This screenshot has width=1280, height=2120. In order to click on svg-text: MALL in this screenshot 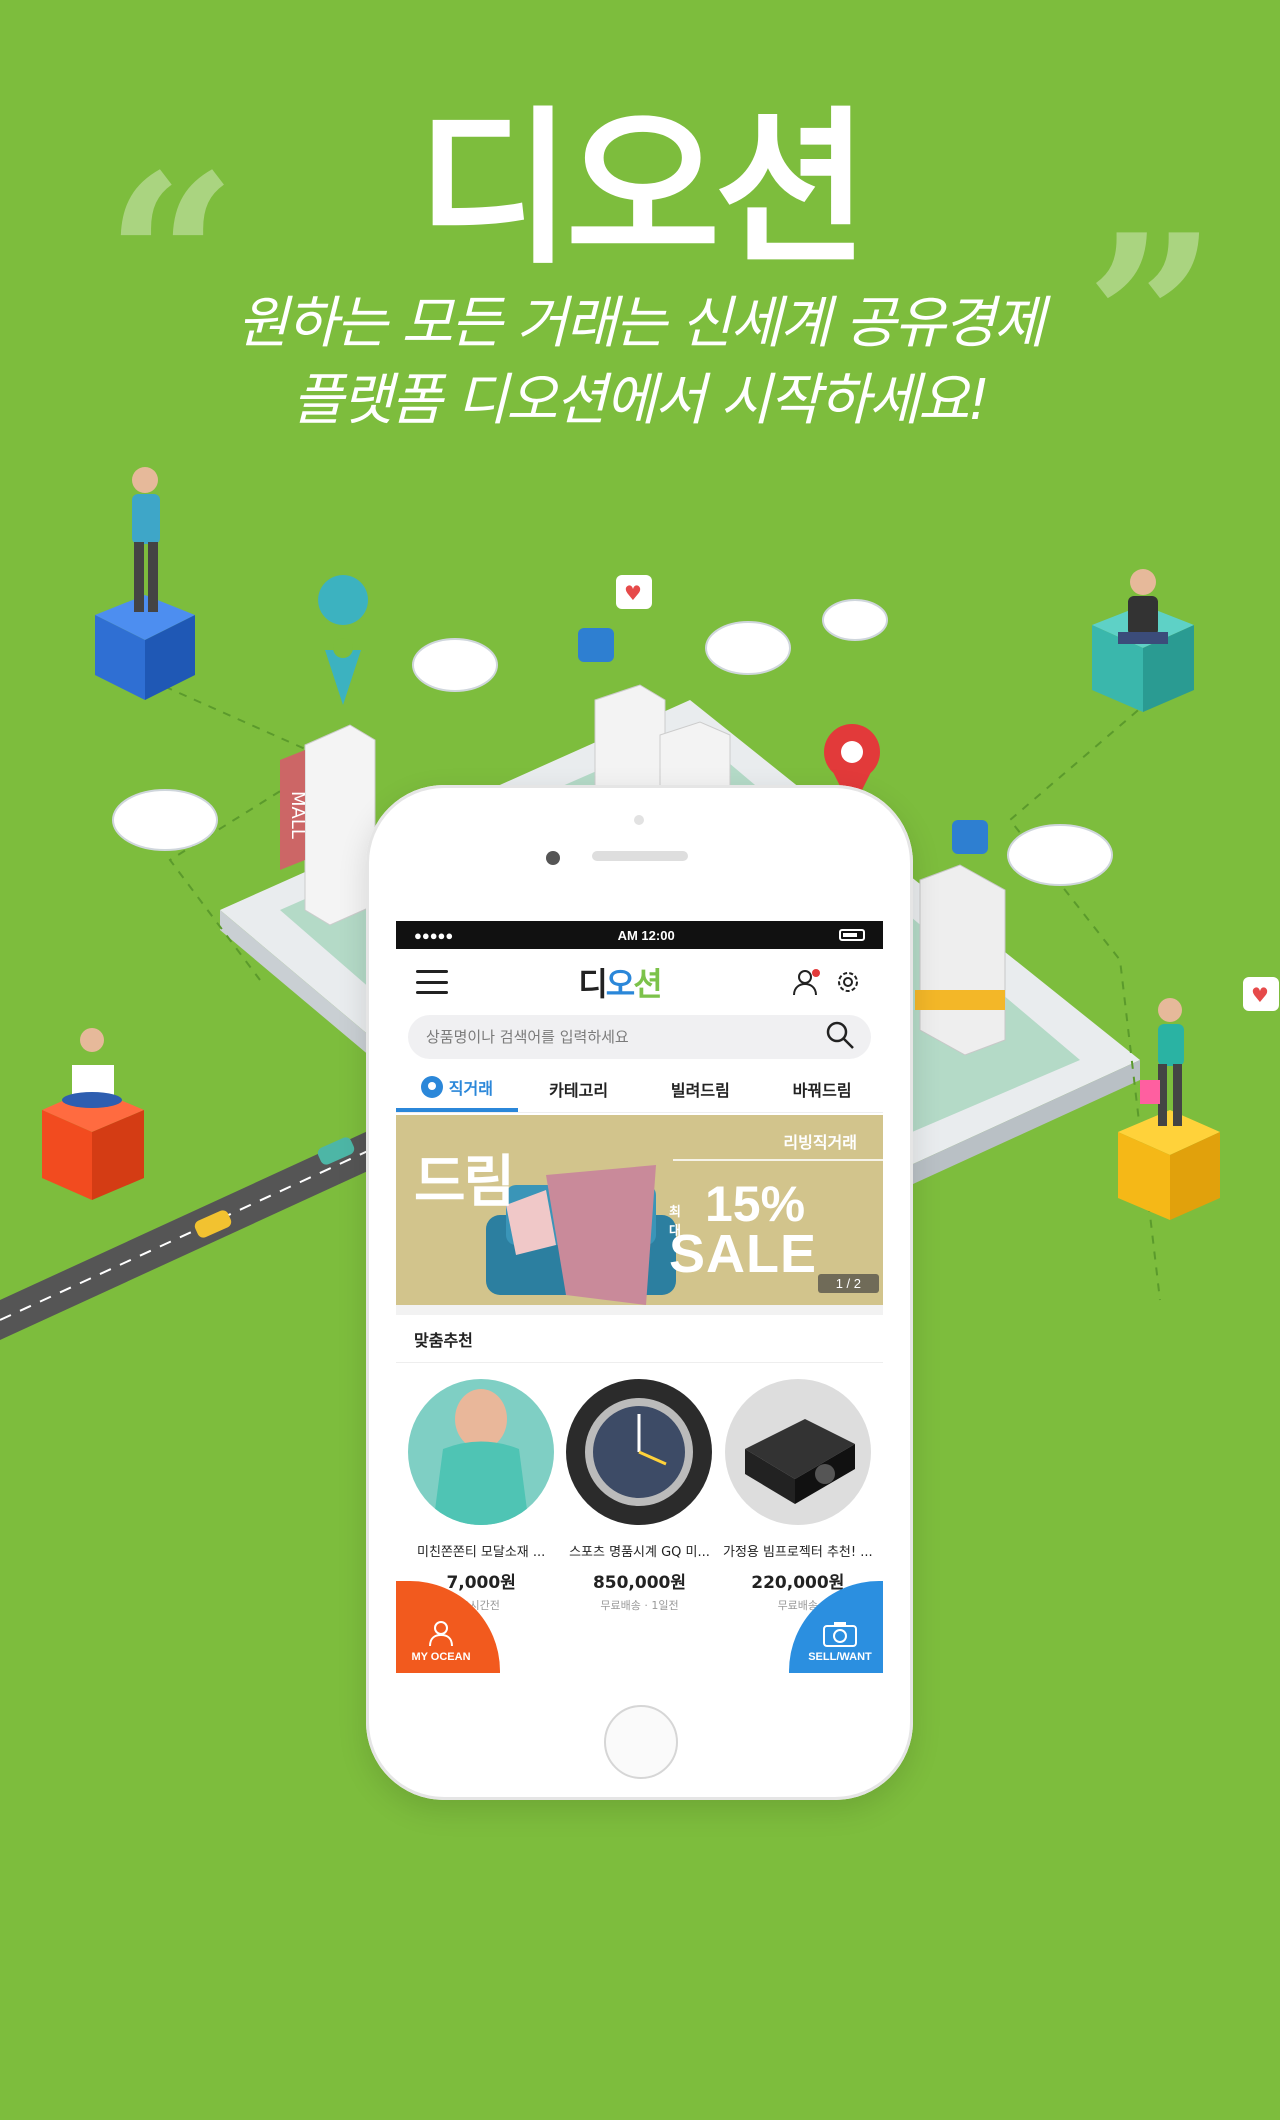, I will do `click(297, 815)`.